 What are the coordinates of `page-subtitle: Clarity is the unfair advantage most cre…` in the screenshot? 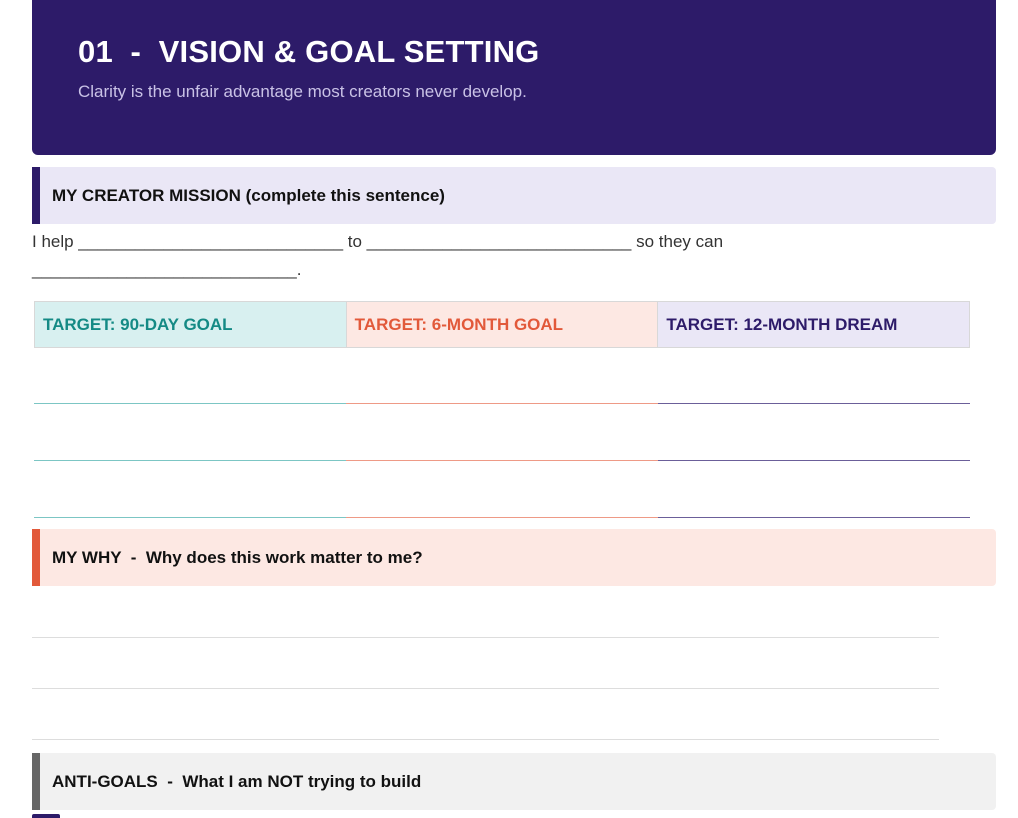 It's located at (302, 91).